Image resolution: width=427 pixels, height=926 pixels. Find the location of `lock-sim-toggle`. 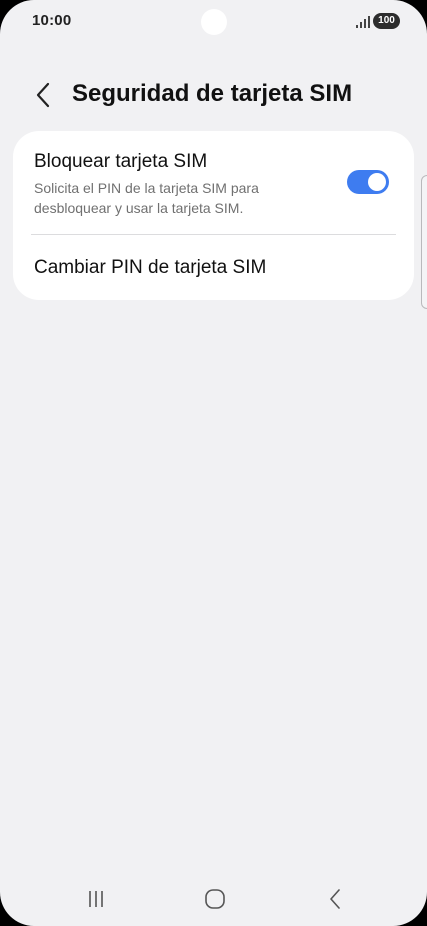

lock-sim-toggle is located at coordinates (368, 182).